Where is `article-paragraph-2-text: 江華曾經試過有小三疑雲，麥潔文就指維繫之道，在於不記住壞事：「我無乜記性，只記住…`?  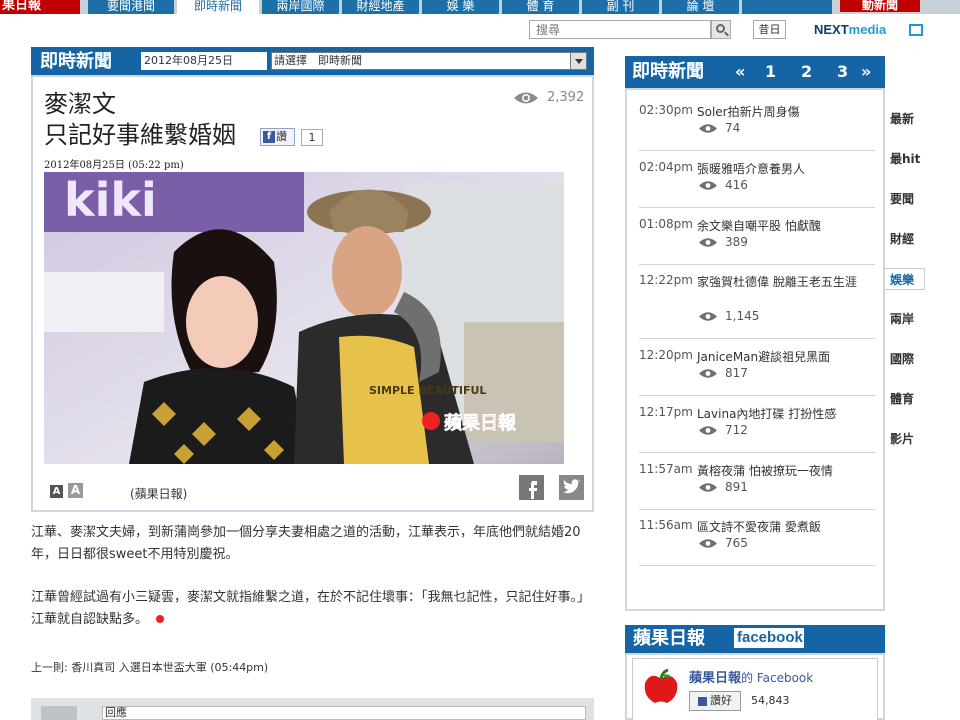
article-paragraph-2-text: 江華曾經試過有小三疑雲，麥潔文就指維繫之道，在於不記住壞事：「我無乜記性，只記住… is located at coordinates (311, 608).